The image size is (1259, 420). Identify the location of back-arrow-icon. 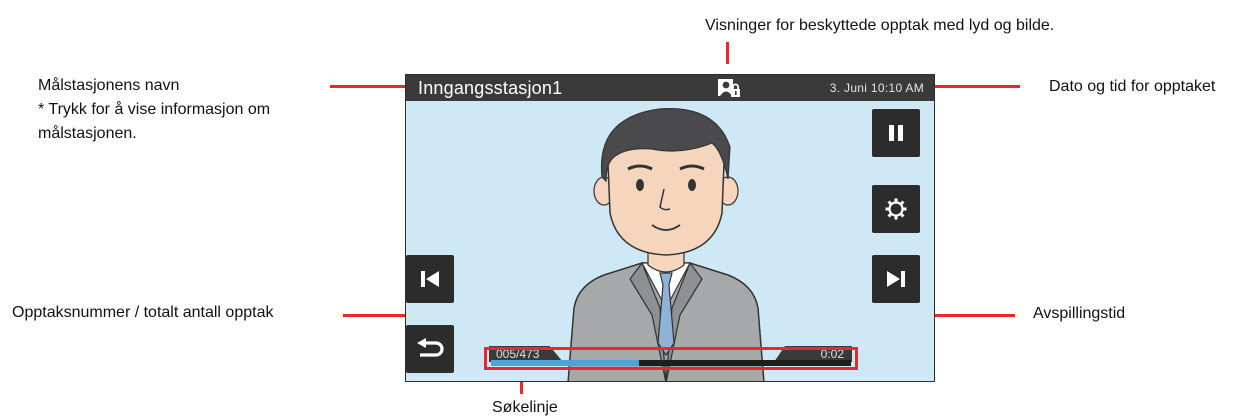
(430, 349).